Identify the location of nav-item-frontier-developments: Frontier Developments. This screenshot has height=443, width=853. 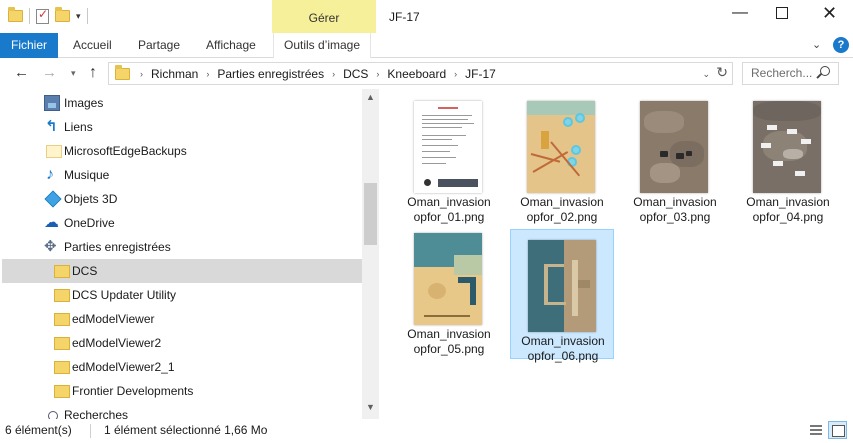
(182, 391).